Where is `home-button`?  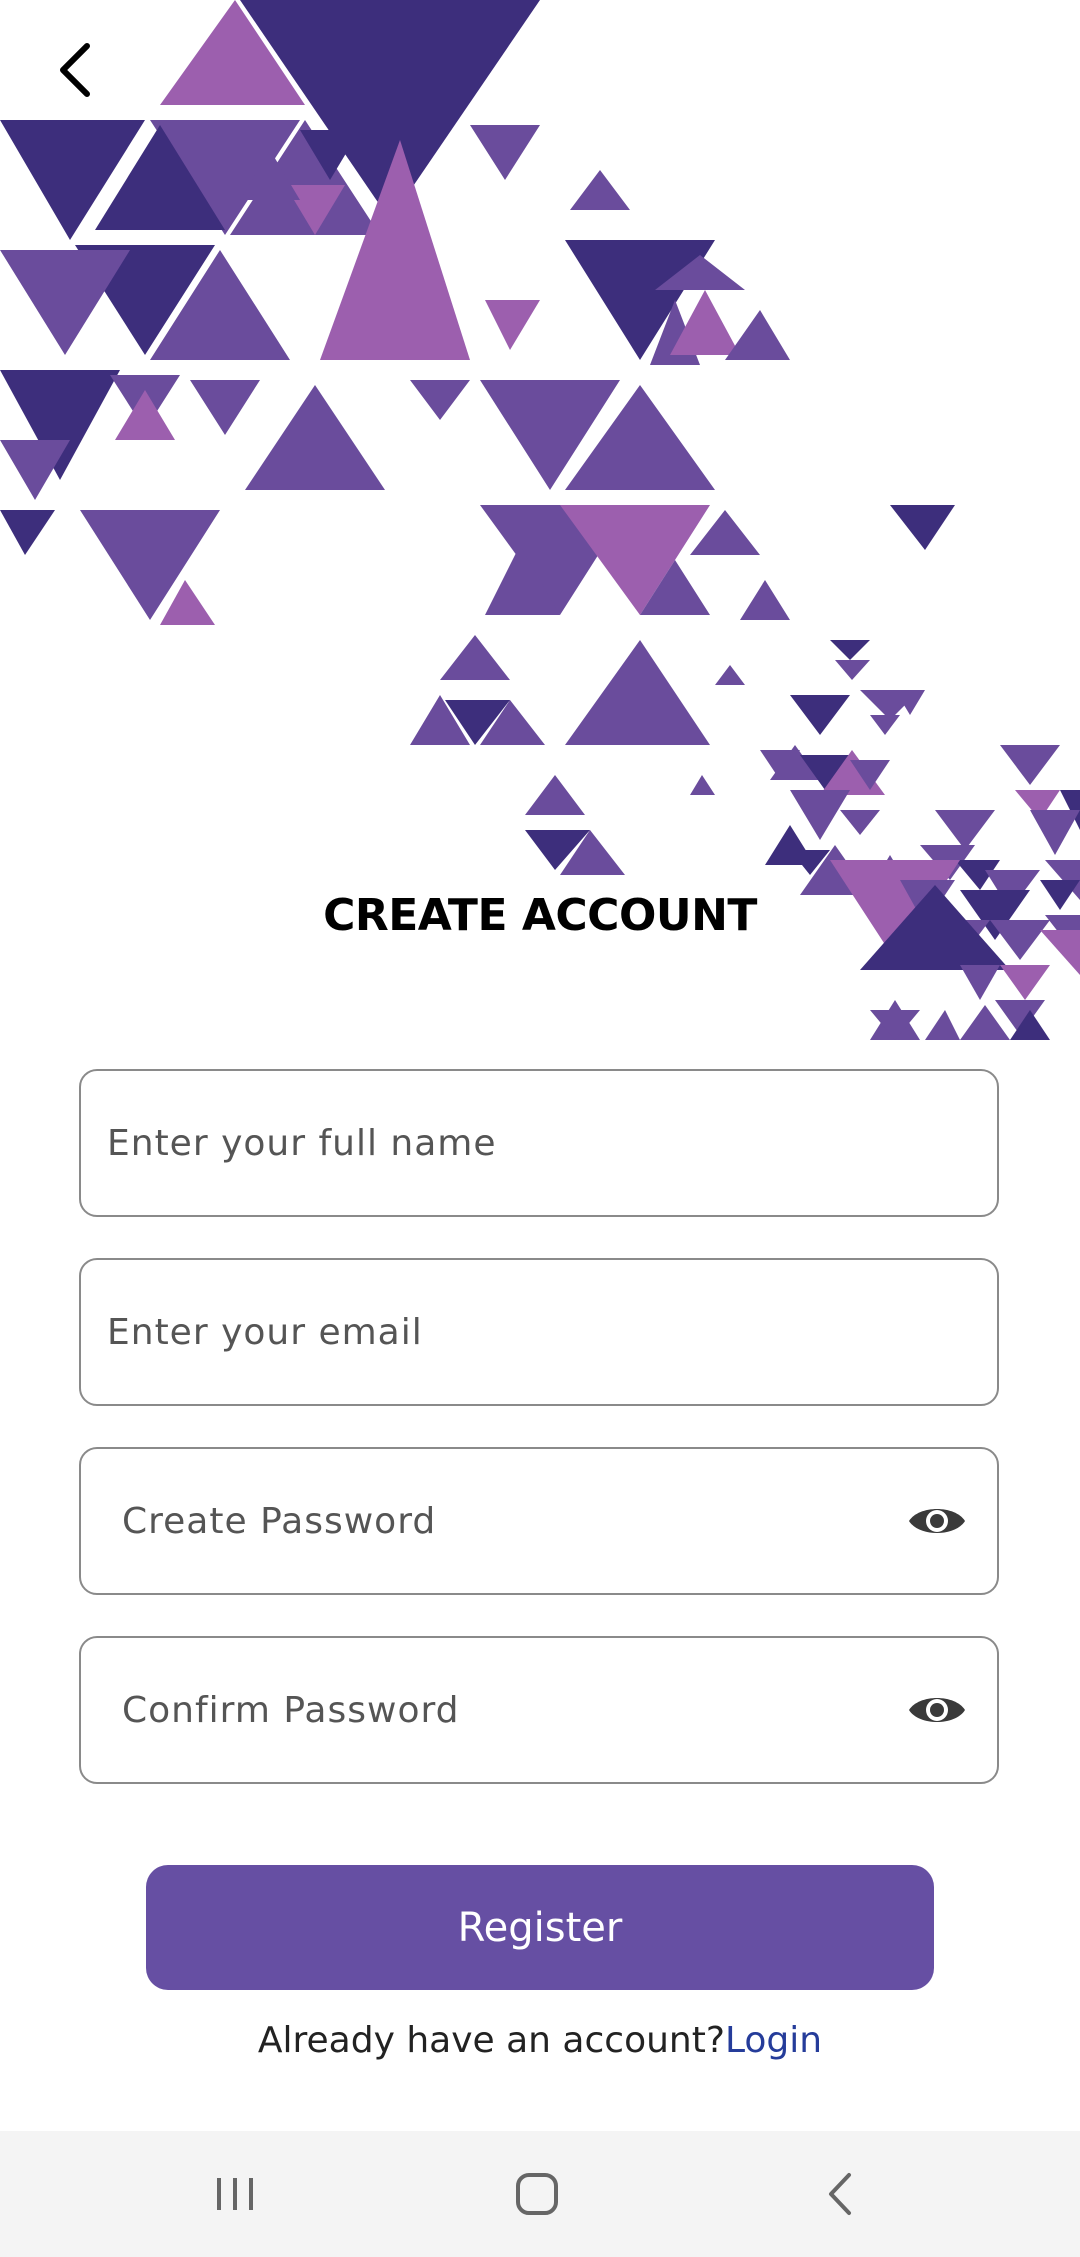 home-button is located at coordinates (537, 2194).